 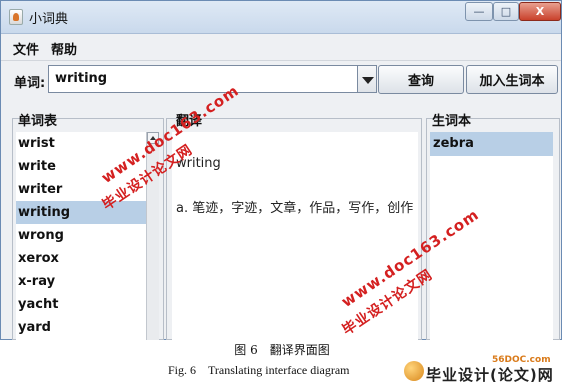 What do you see at coordinates (259, 370) in the screenshot?
I see `caption-en: Fig. 6 Translating interface diagram` at bounding box center [259, 370].